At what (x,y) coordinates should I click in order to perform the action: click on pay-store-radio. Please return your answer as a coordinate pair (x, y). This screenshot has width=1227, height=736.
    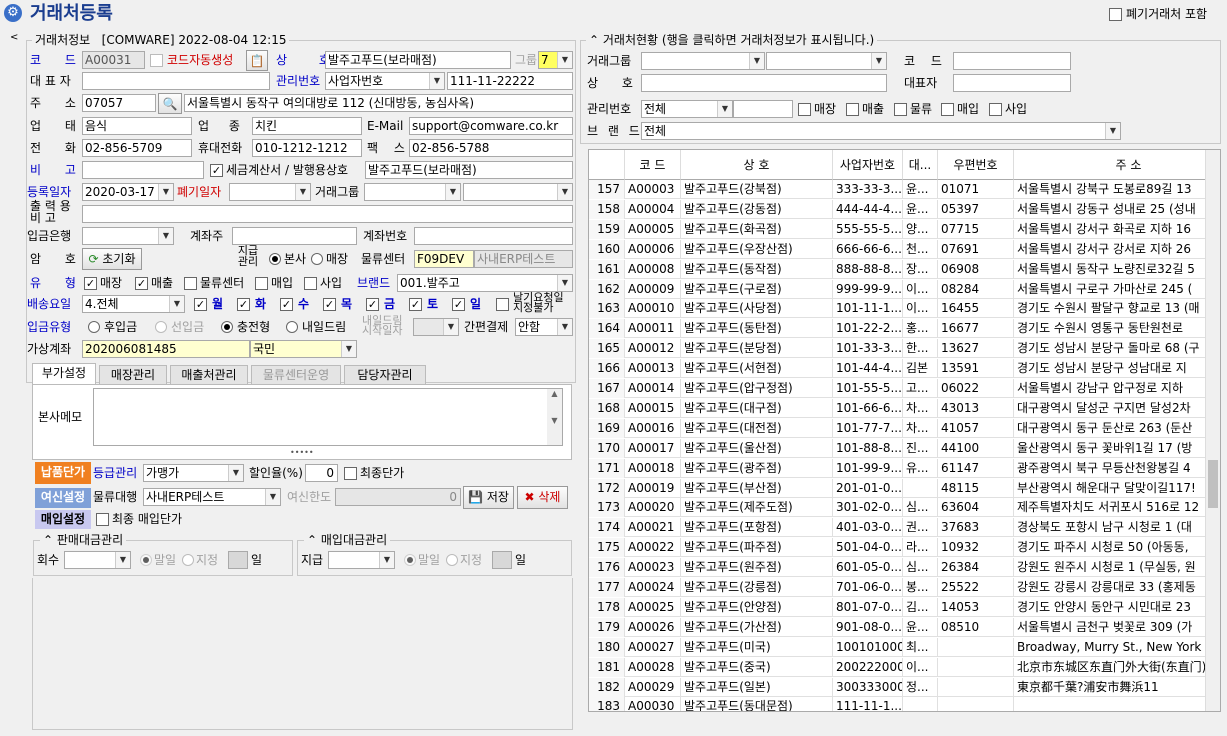
    Looking at the image, I should click on (317, 259).